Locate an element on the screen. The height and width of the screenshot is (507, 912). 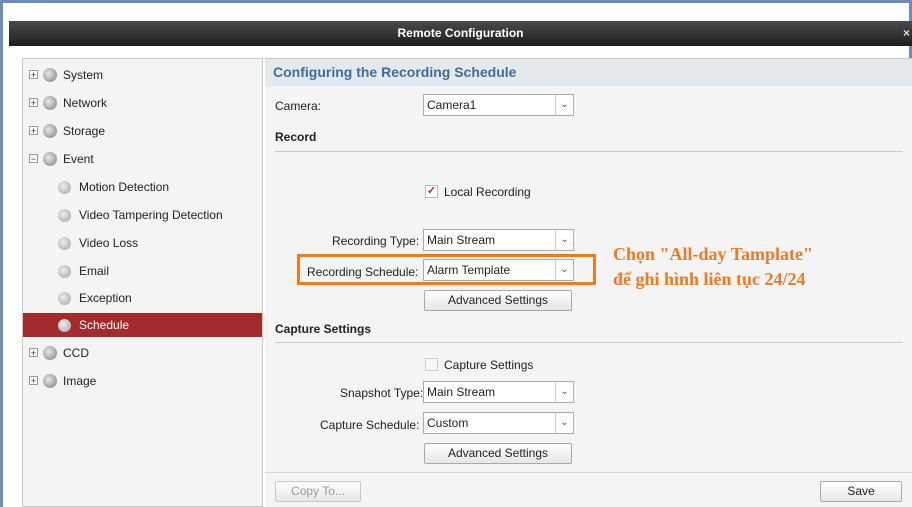
local-recording-checkbox: ✓ is located at coordinates (431, 191).